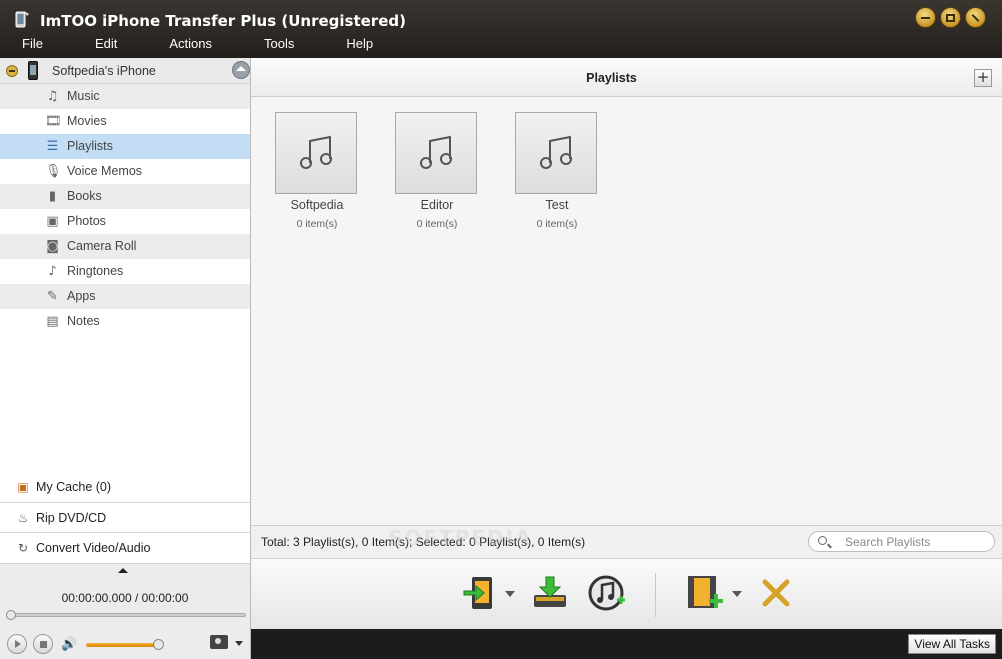 The width and height of the screenshot is (1002, 659). I want to click on volume-slider, so click(122, 645).